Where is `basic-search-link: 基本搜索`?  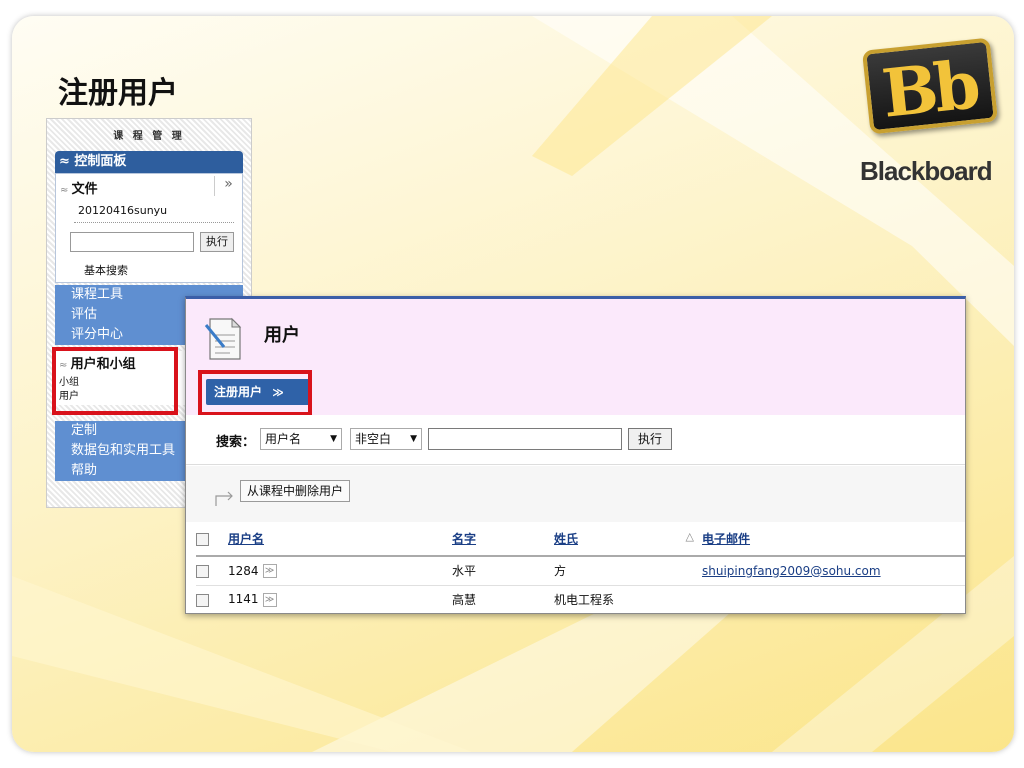 basic-search-link: 基本搜索 is located at coordinates (106, 270).